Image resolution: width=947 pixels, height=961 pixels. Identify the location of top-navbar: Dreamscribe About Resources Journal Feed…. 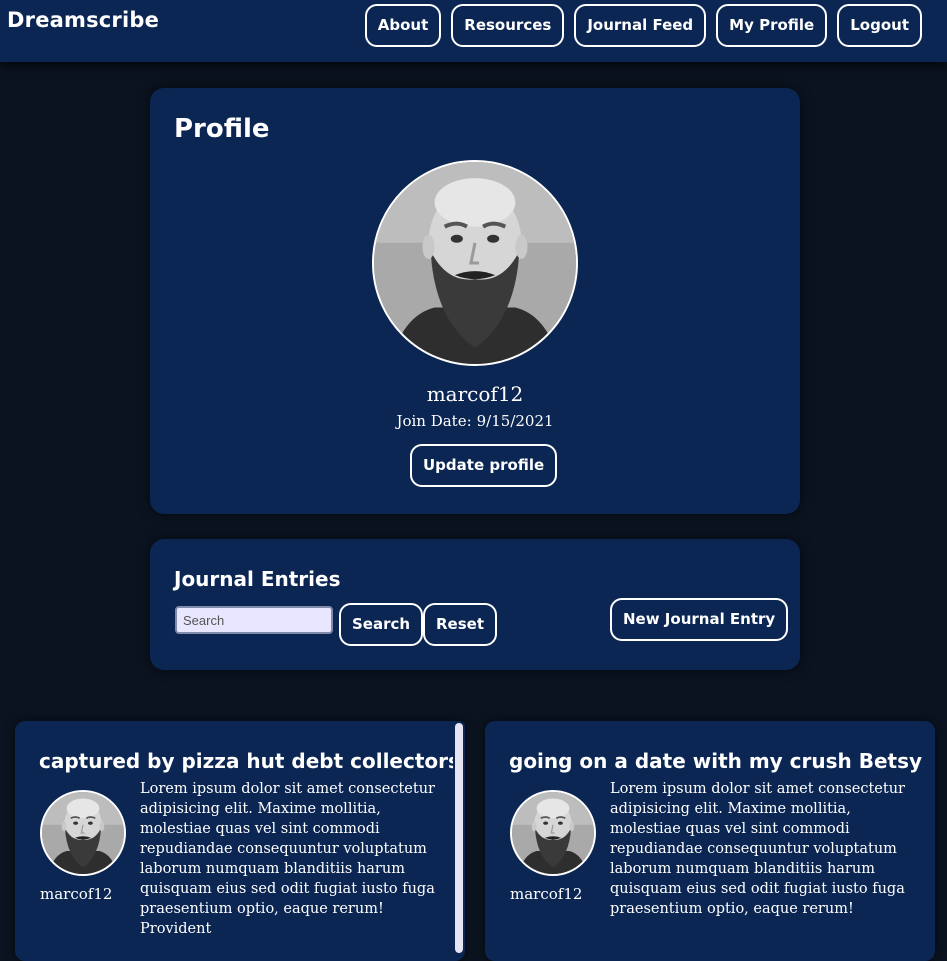
(473, 31).